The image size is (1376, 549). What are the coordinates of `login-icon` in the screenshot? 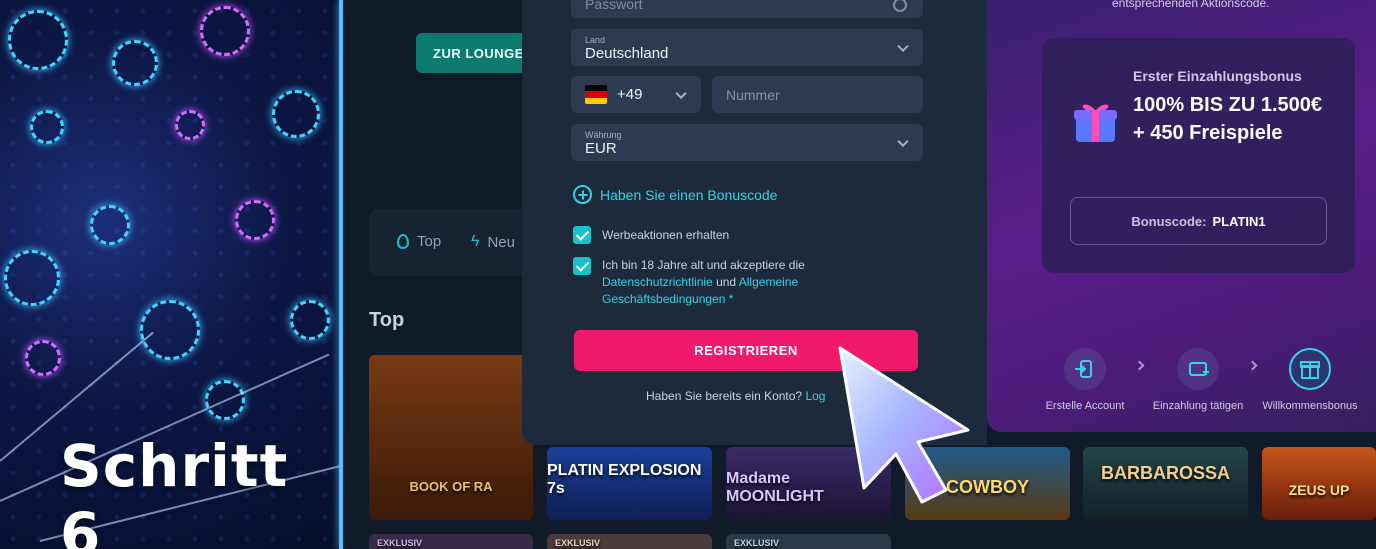 It's located at (1085, 369).